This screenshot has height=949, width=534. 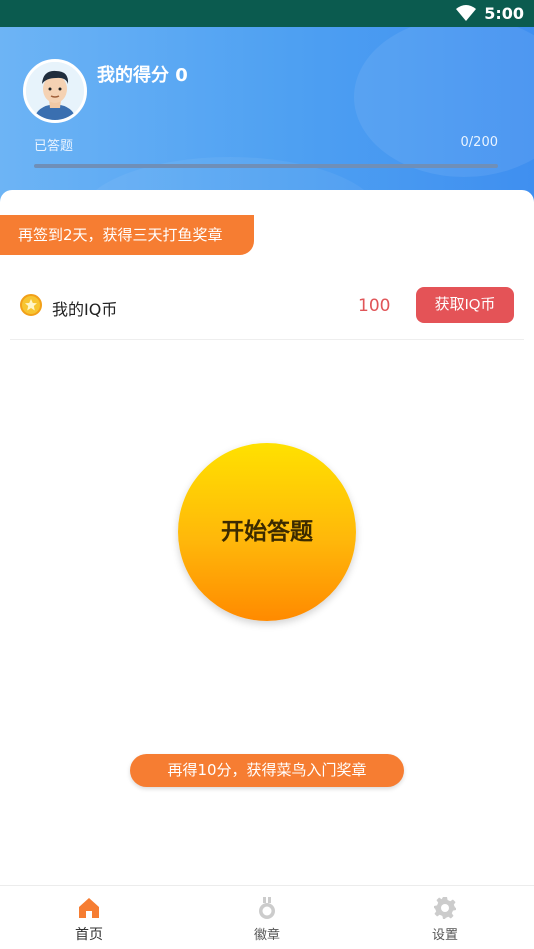 I want to click on iq-coin-value: 100, so click(x=374, y=306).